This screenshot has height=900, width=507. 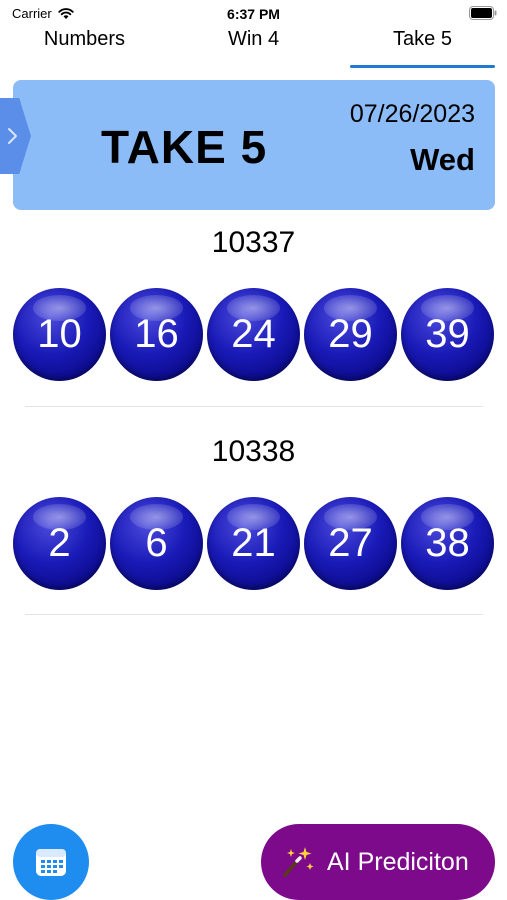 I want to click on game-header-card: TAKE 5 07/26/2023 Wed, so click(x=254, y=145).